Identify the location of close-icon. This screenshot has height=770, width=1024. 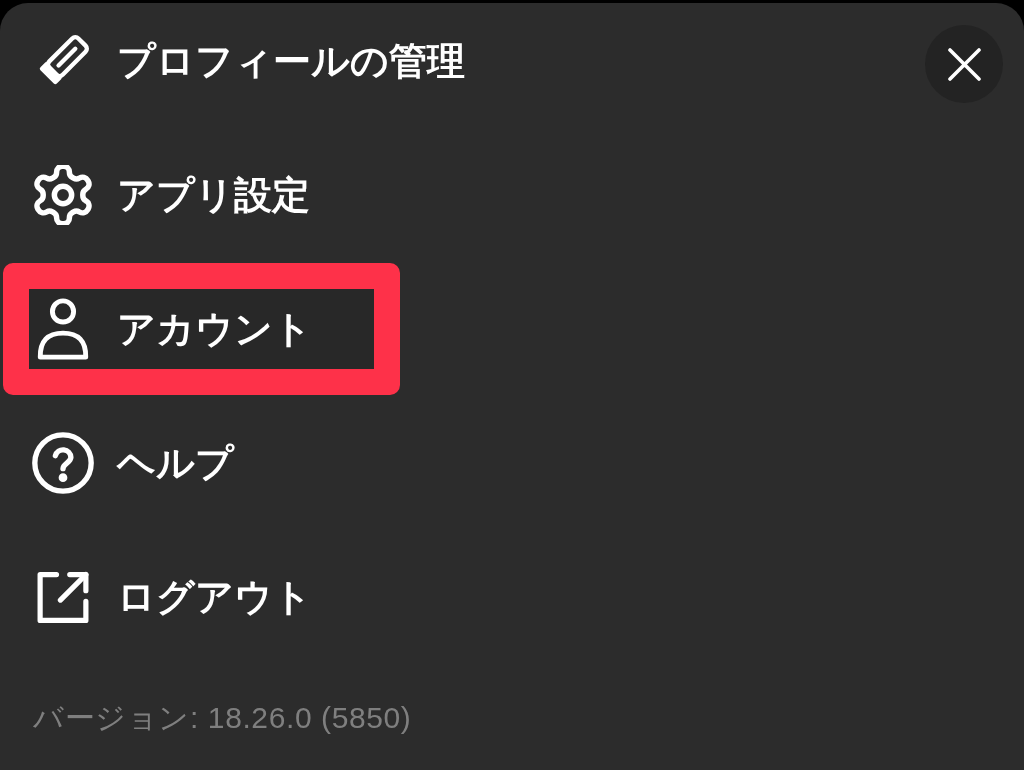
(964, 64).